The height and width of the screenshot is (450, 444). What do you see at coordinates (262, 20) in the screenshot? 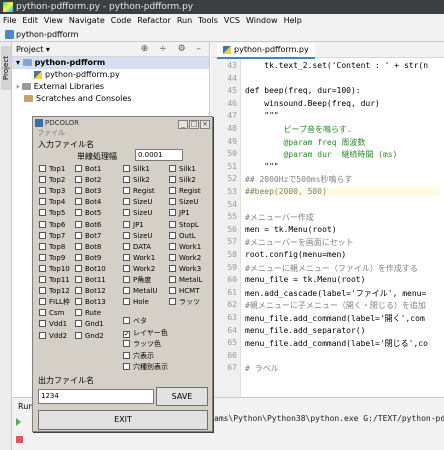
I see `menu-window: Window` at bounding box center [262, 20].